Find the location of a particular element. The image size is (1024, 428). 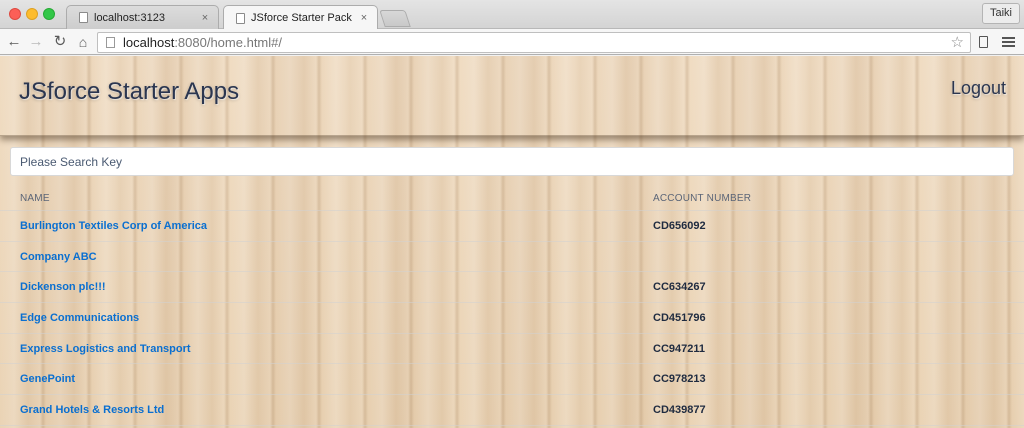

account-name-cell: GenePoint is located at coordinates (47, 379).